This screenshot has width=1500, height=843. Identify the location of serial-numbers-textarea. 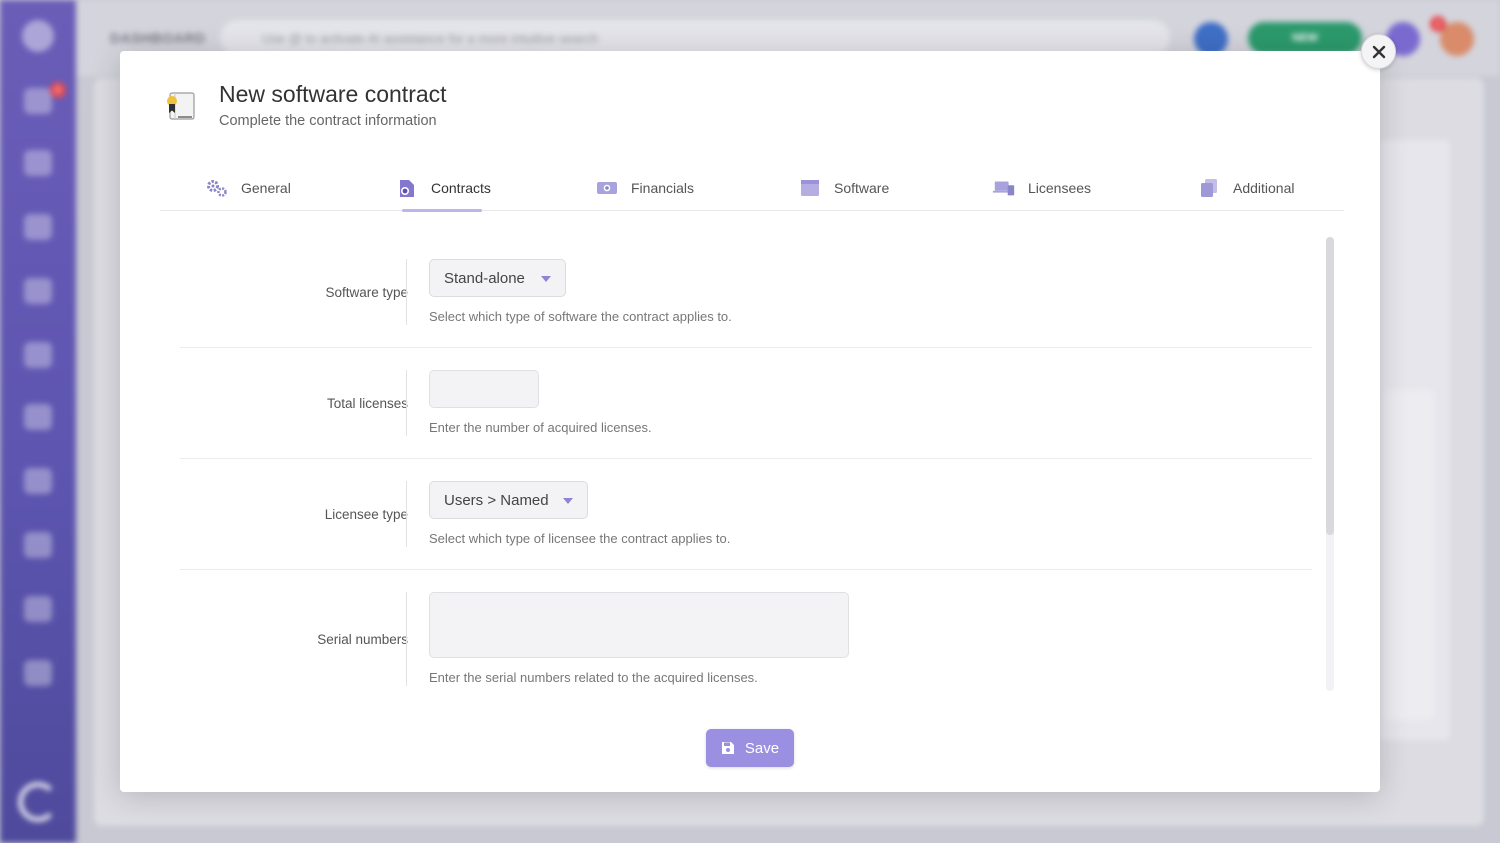
(639, 625).